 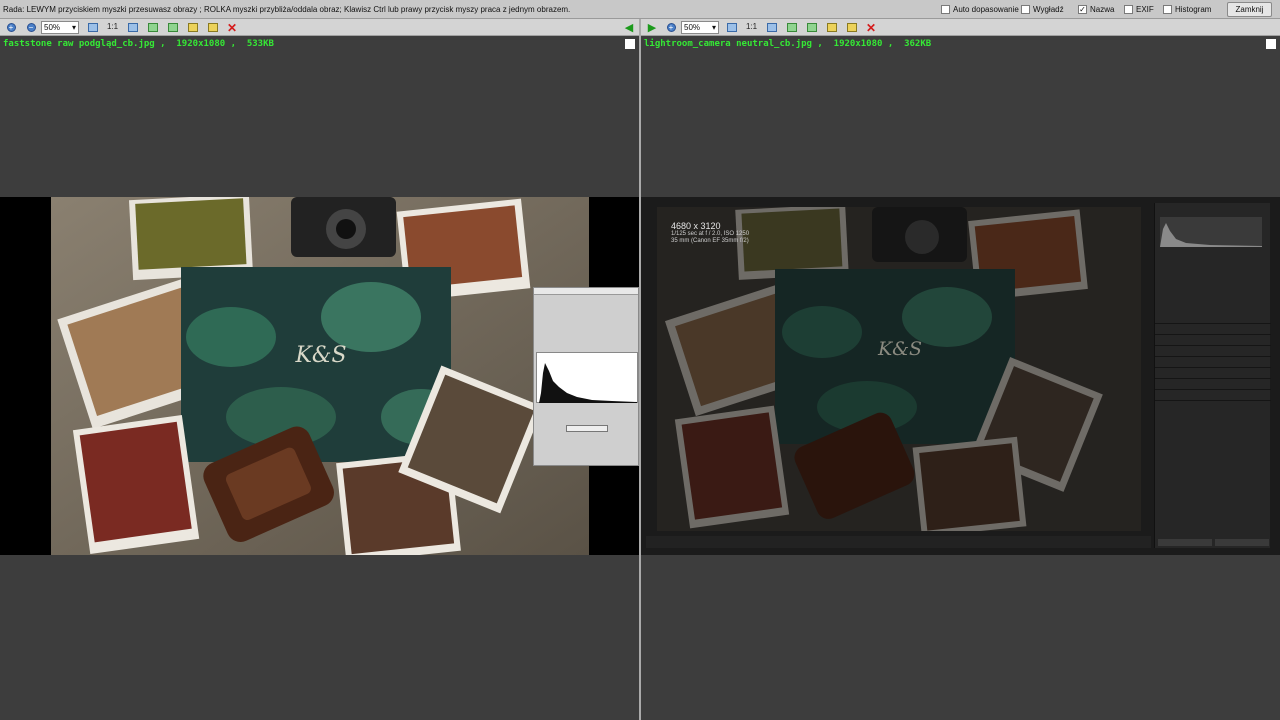 I want to click on auto-fit-option: Auto dopasowanie, so click(x=980, y=9).